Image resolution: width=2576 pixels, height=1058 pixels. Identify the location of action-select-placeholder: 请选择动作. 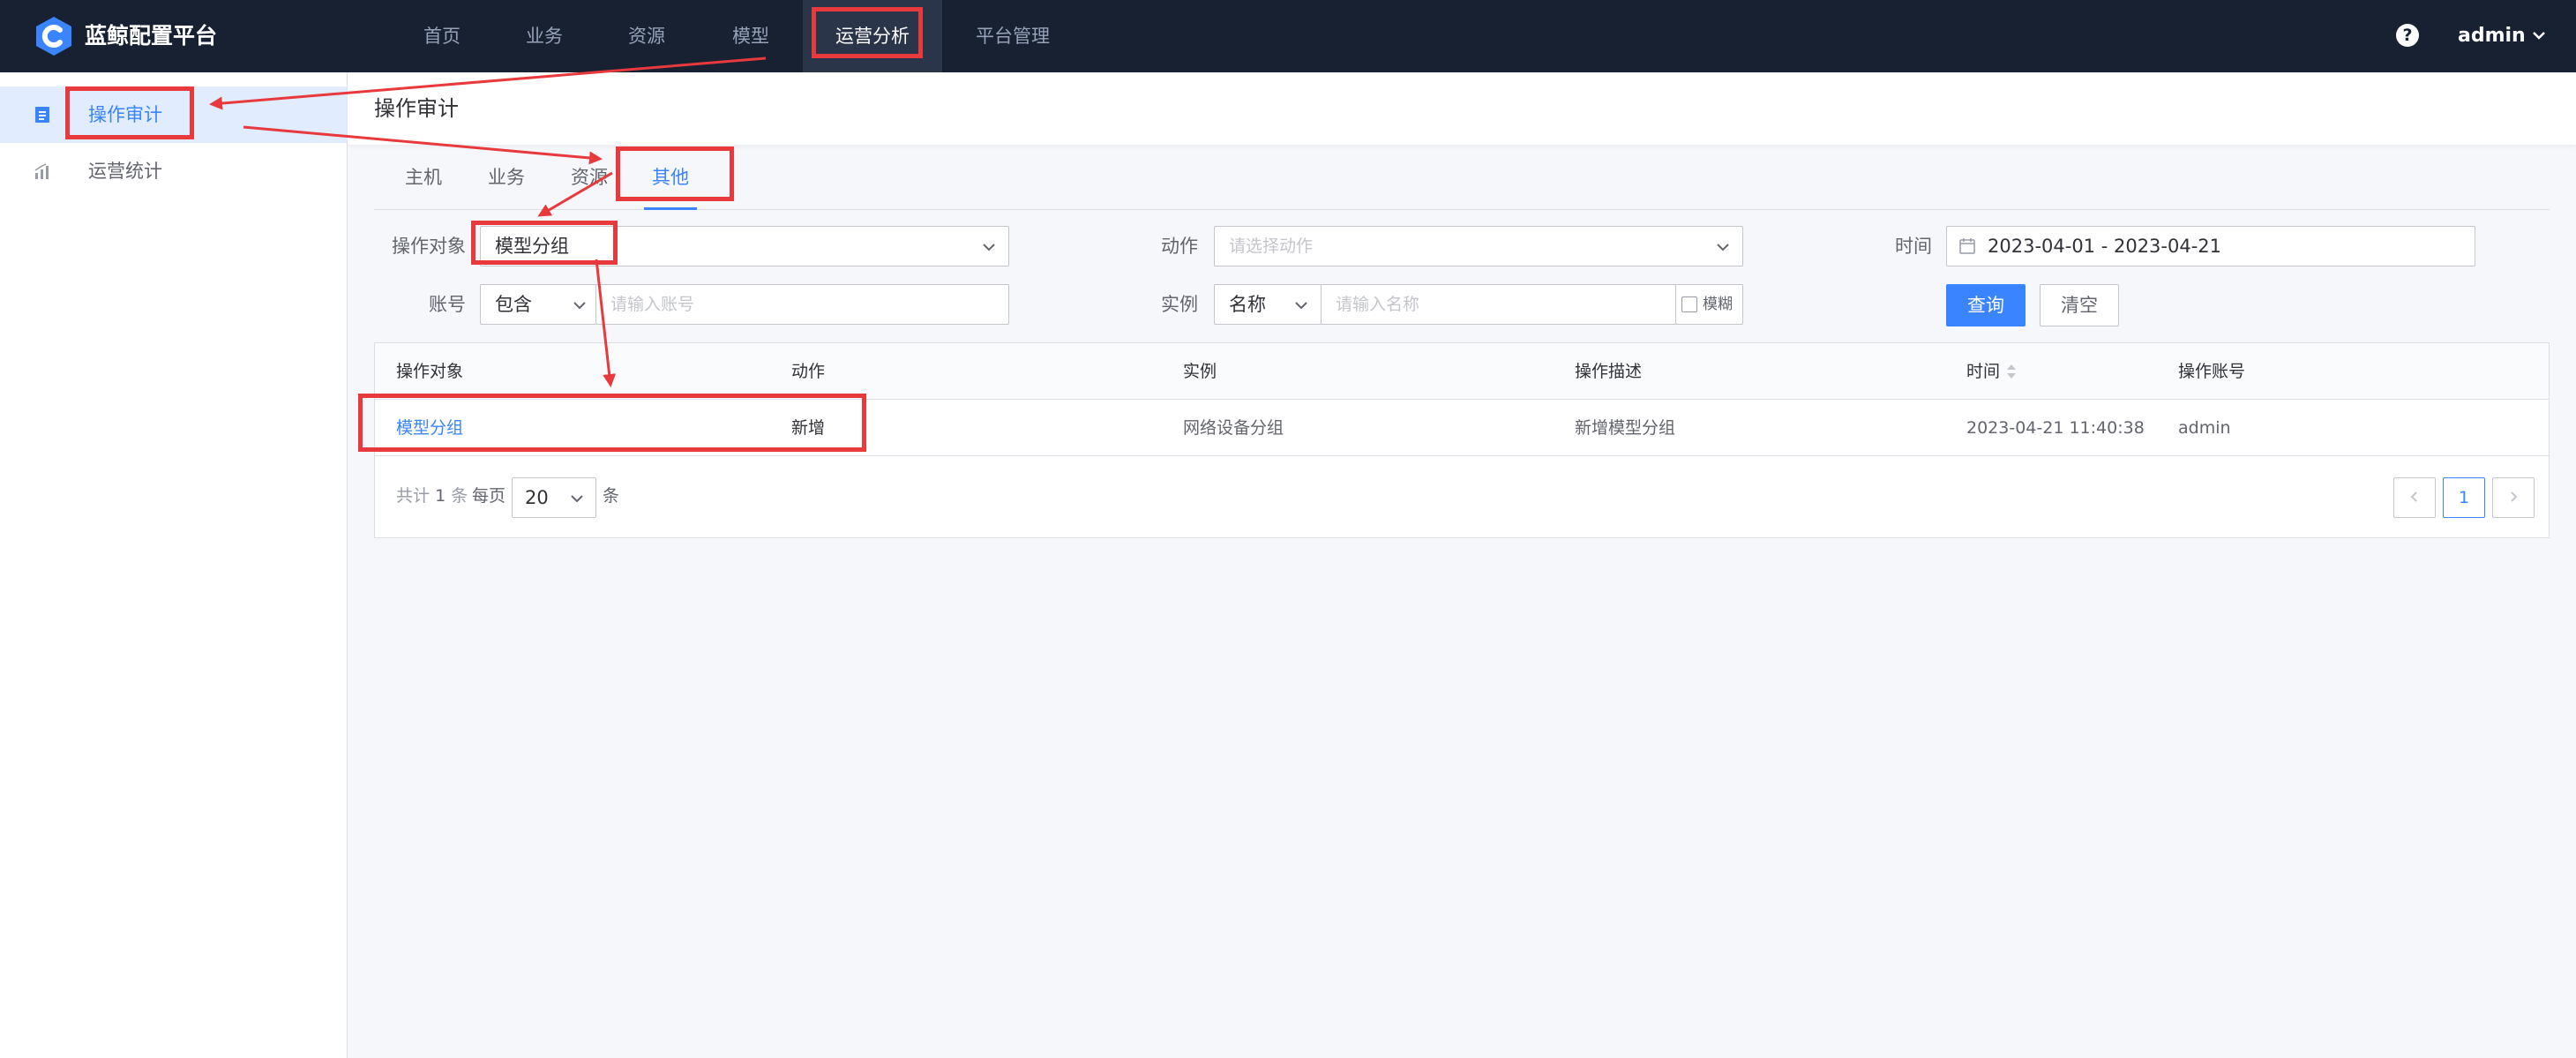
(1271, 246).